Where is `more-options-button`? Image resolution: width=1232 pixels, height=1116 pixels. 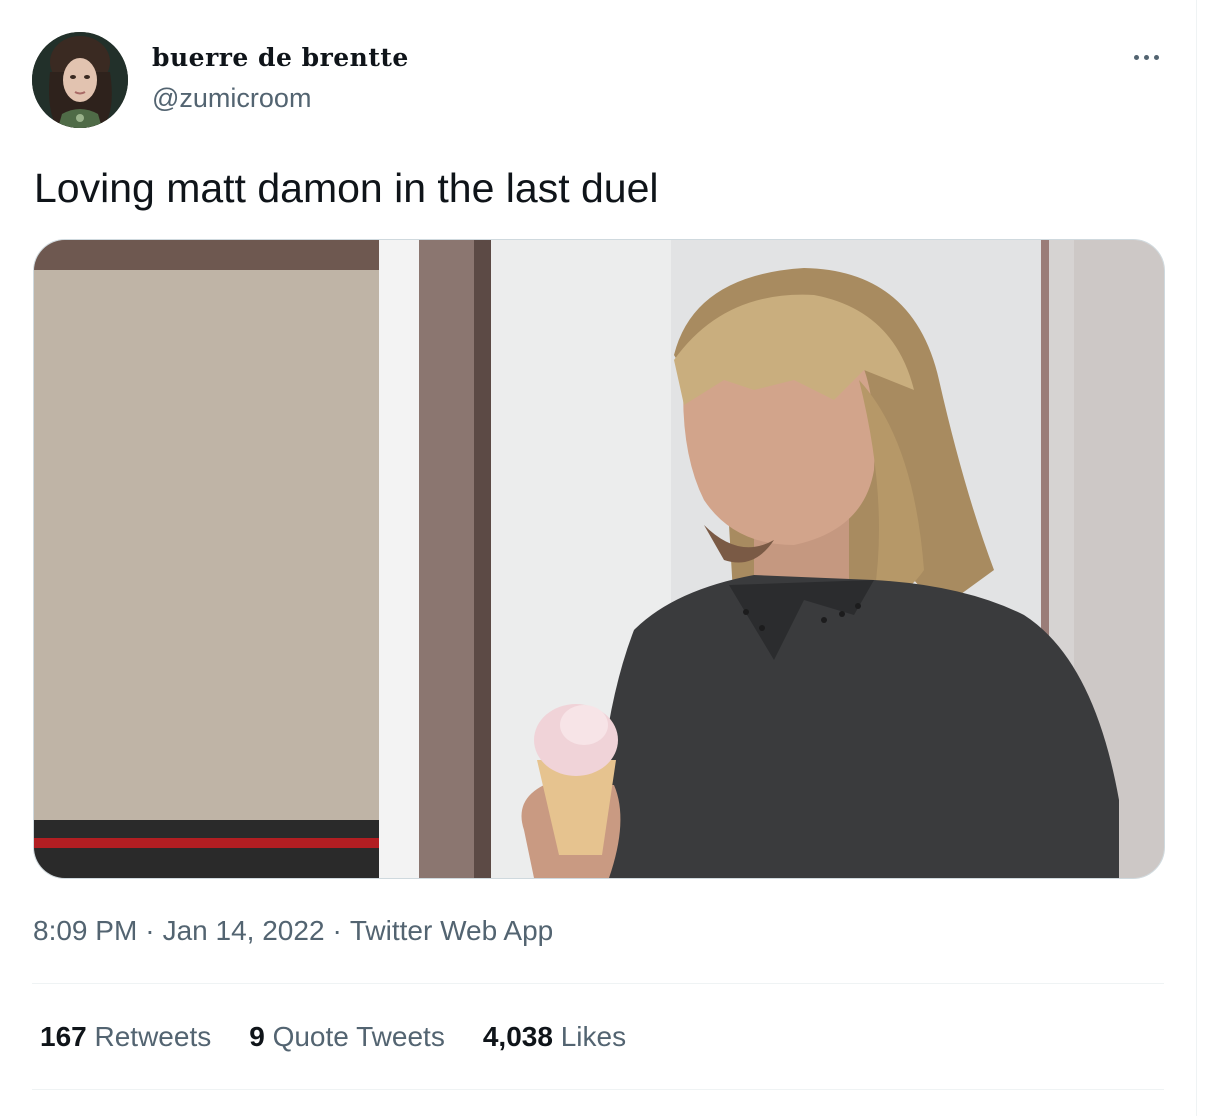
more-options-button is located at coordinates (1146, 57).